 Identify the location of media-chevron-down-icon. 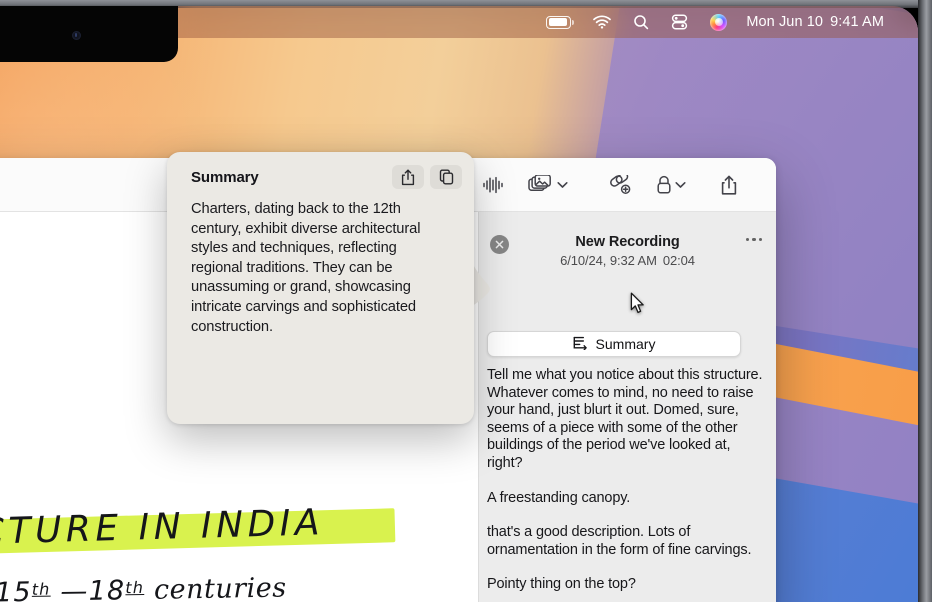
(562, 185).